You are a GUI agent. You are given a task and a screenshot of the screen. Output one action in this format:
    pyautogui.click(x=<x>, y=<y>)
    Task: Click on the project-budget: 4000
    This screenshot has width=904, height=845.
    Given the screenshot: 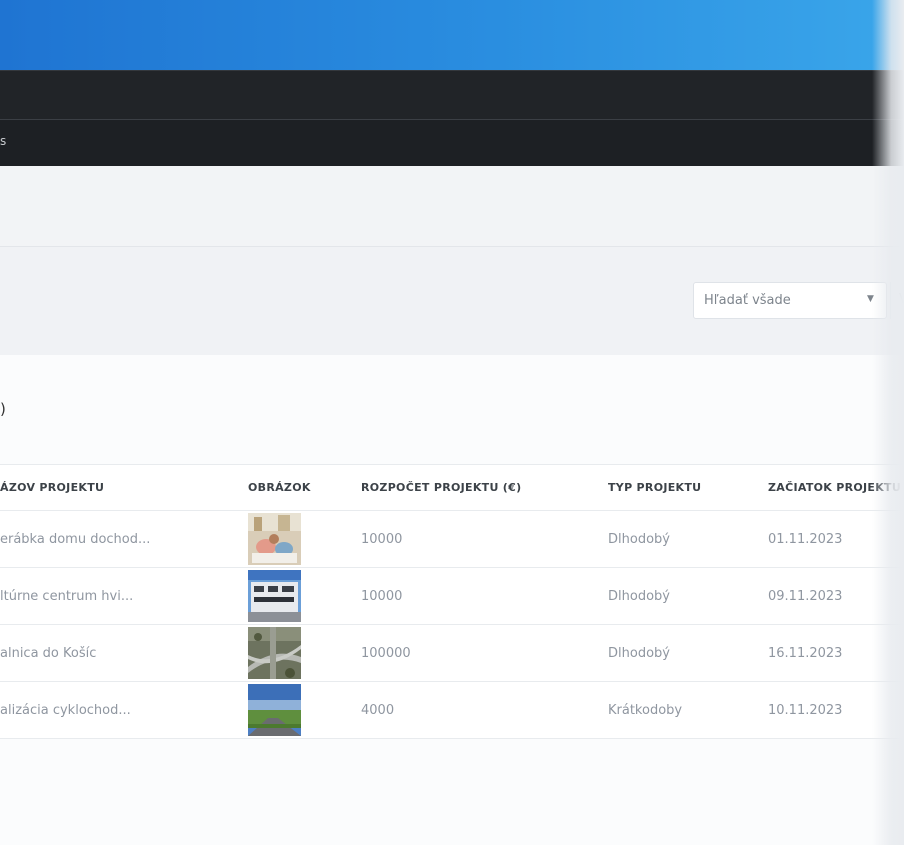 What is the action you would take?
    pyautogui.click(x=484, y=710)
    